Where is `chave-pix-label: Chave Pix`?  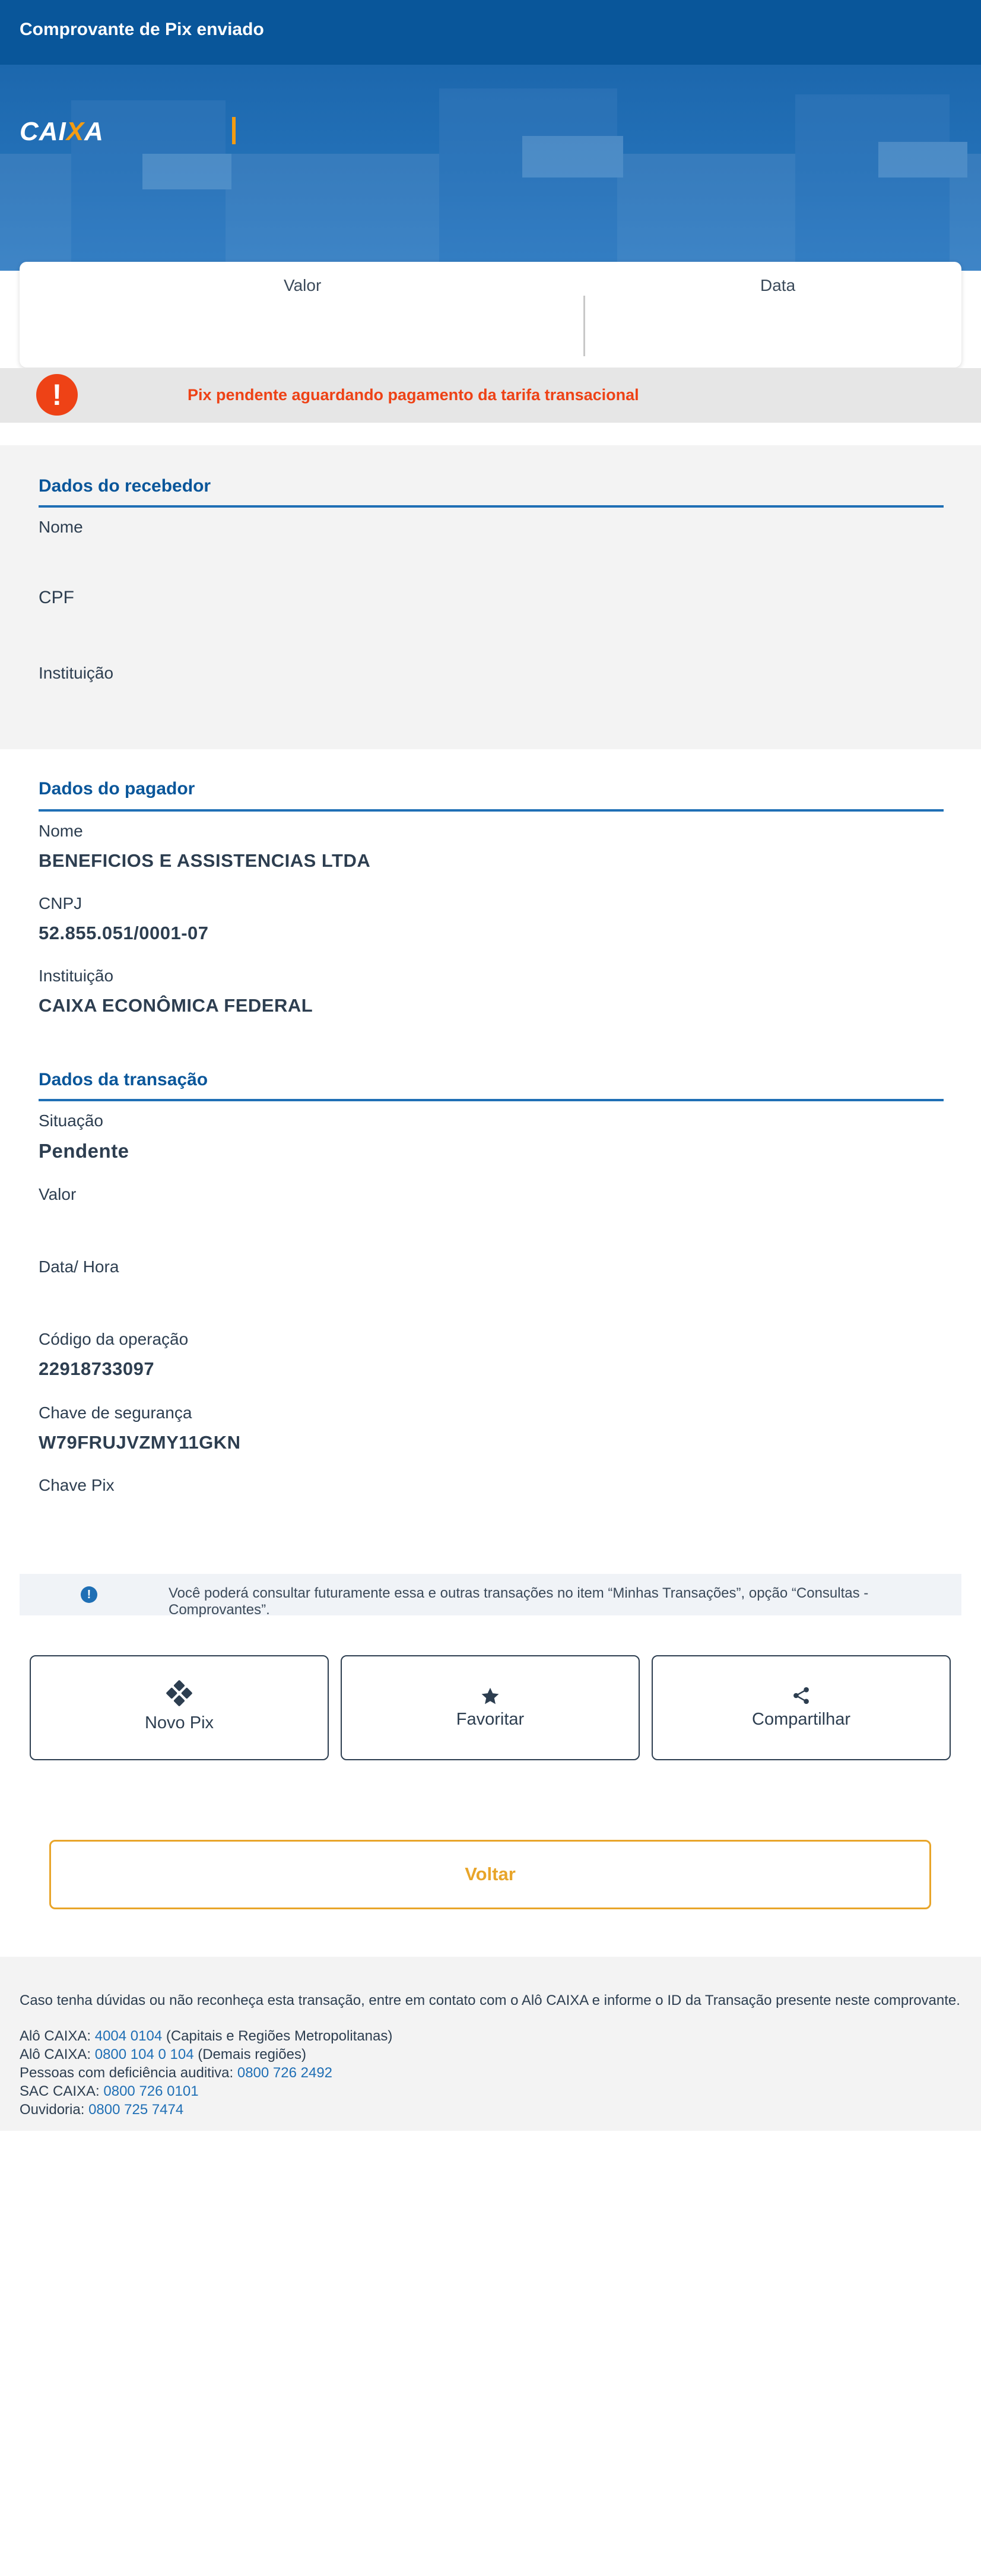 chave-pix-label: Chave Pix is located at coordinates (77, 1485).